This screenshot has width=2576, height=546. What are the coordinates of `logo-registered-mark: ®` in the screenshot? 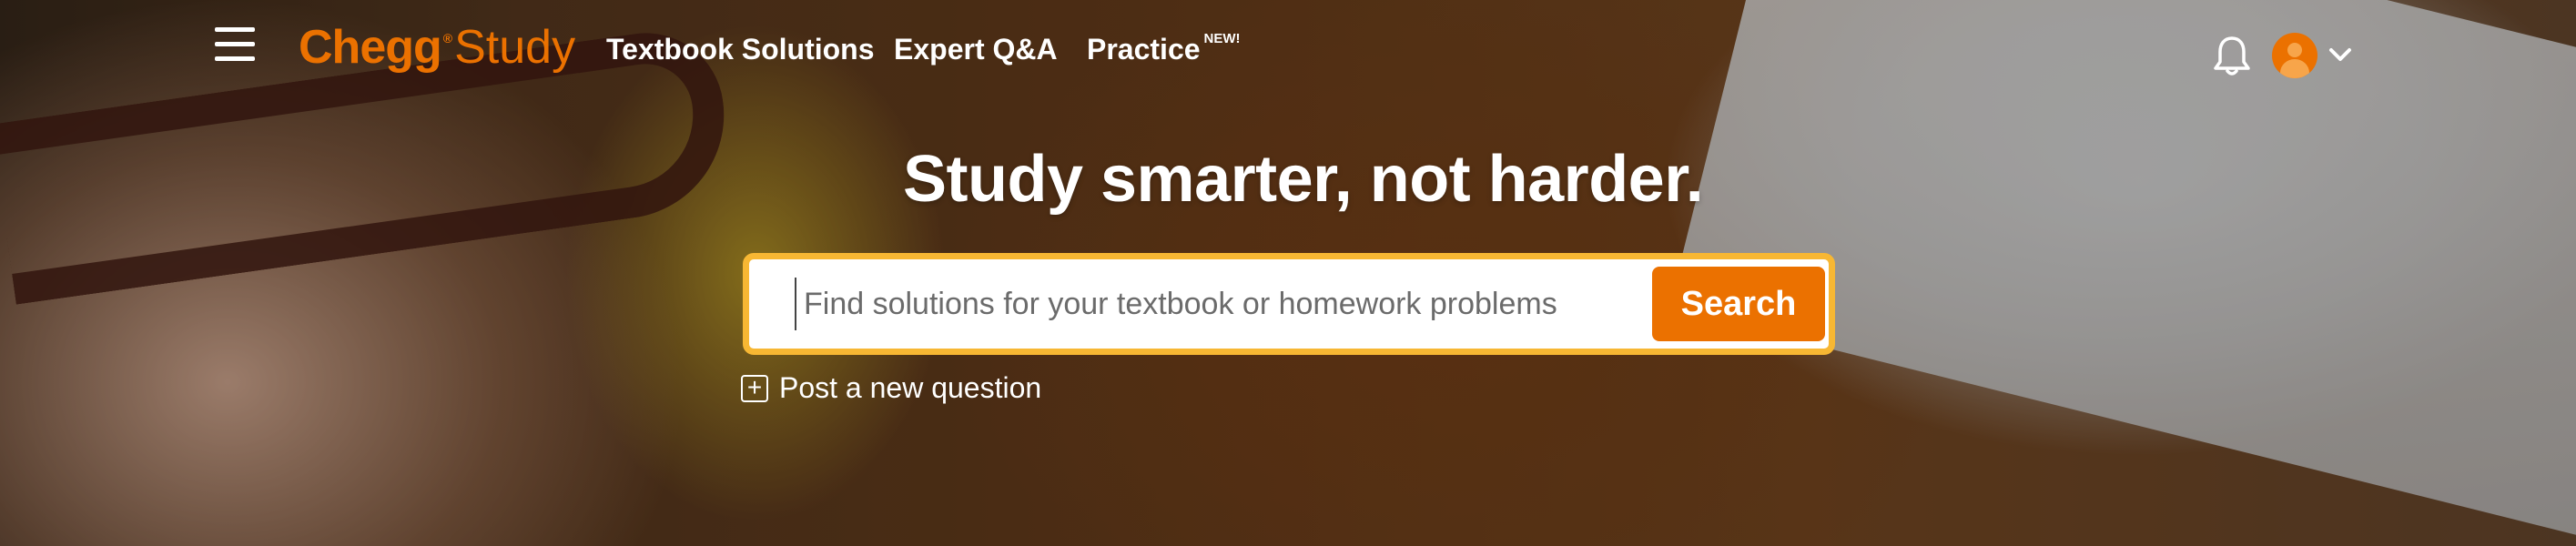 It's located at (447, 39).